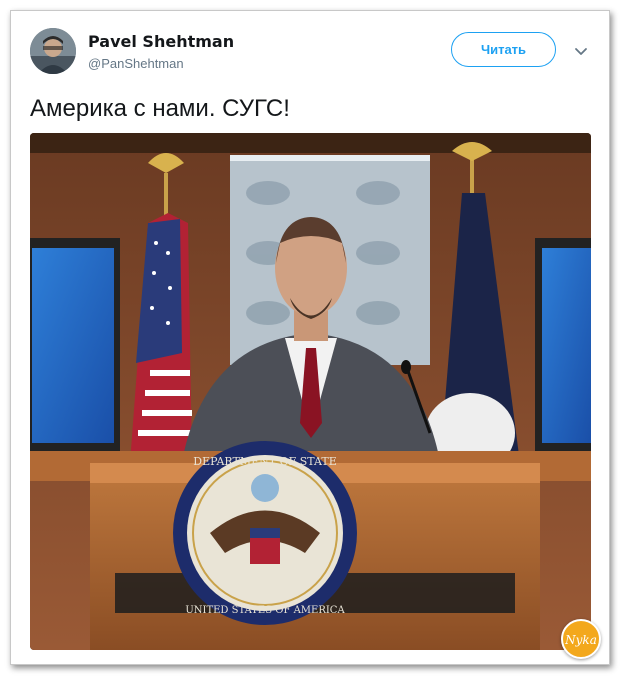 This screenshot has width=621, height=676. What do you see at coordinates (503, 49) in the screenshot?
I see `follow-button: Читать` at bounding box center [503, 49].